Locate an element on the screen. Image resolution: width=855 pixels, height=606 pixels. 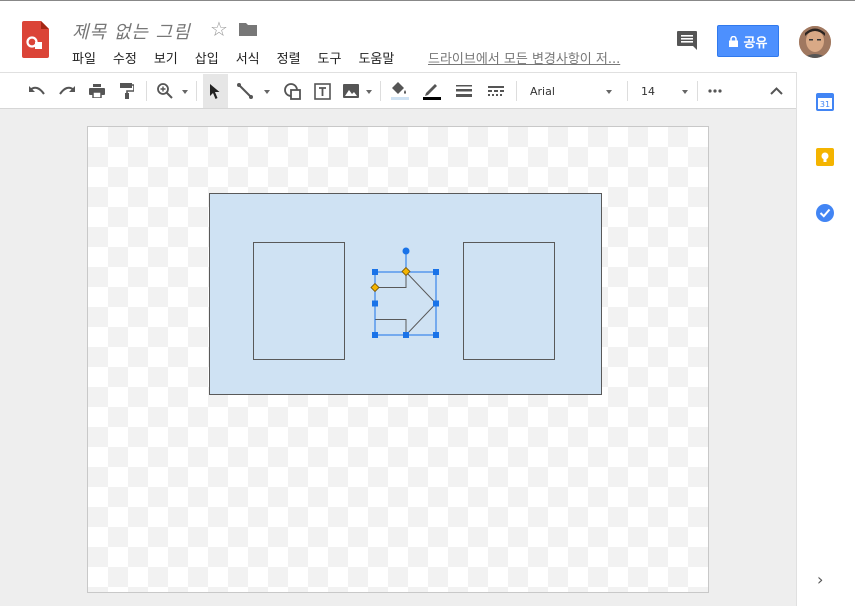
menu-view: 보기 is located at coordinates (166, 57).